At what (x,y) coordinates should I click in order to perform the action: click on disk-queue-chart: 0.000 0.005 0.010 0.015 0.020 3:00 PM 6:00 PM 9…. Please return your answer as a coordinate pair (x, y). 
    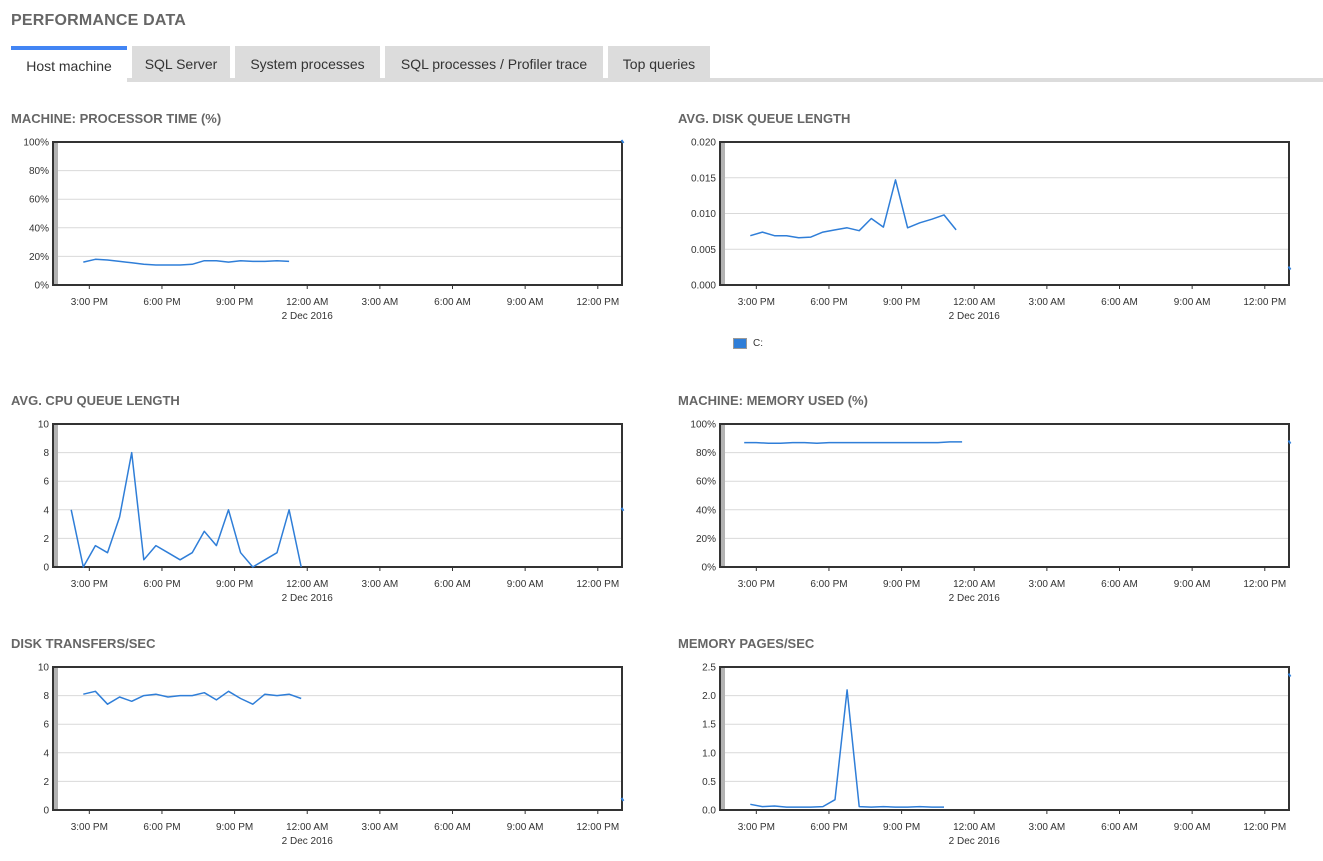
    Looking at the image, I should click on (991, 230).